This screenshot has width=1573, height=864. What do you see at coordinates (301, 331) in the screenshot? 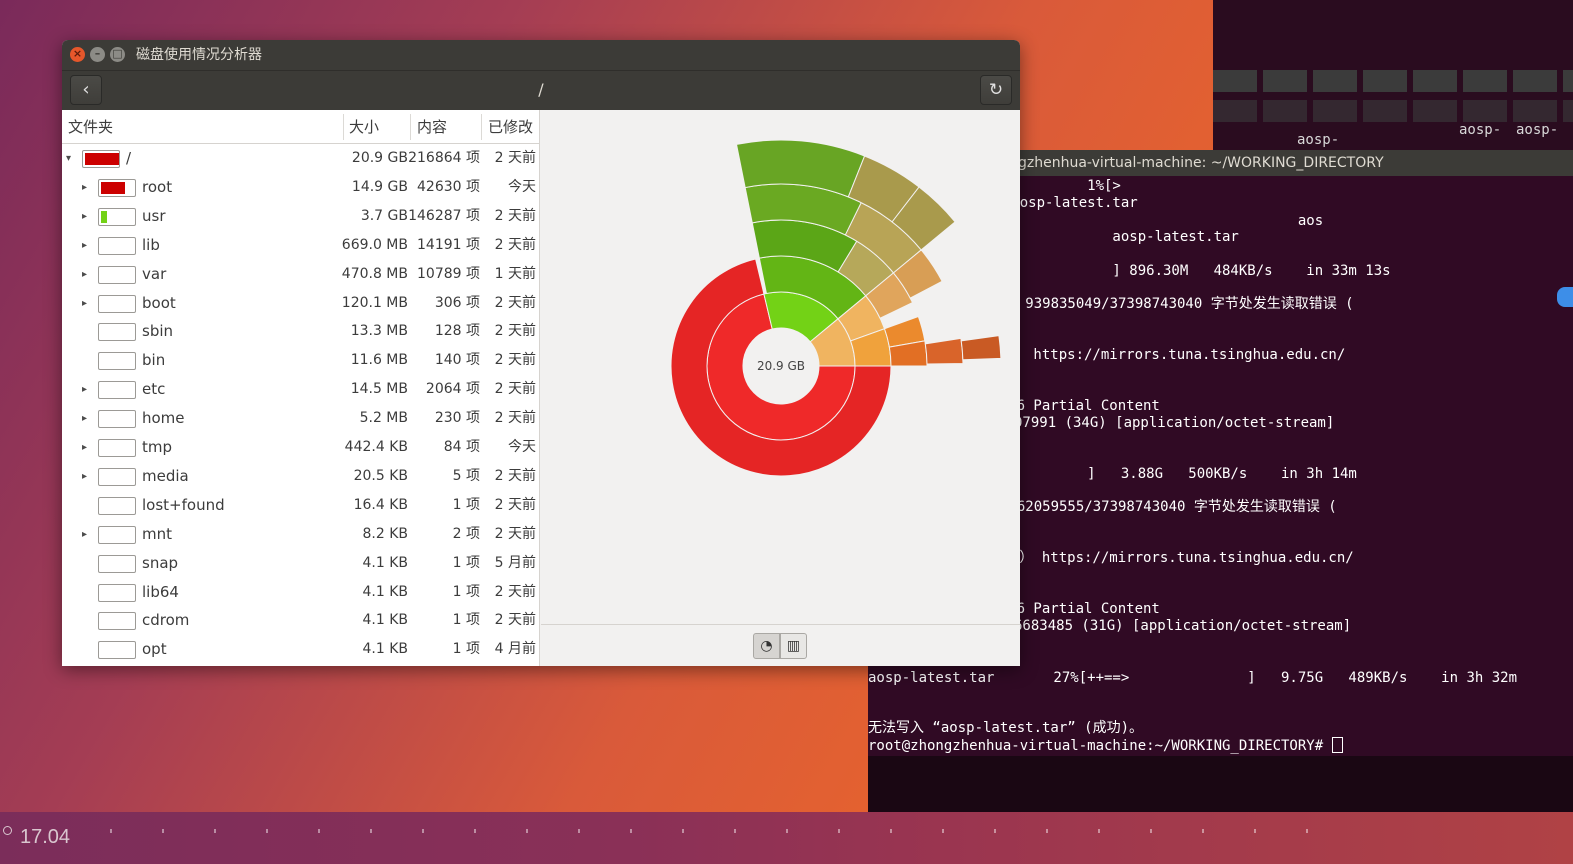
I see `table-row: sbin 13.3 MB 128 项 2 天前` at bounding box center [301, 331].